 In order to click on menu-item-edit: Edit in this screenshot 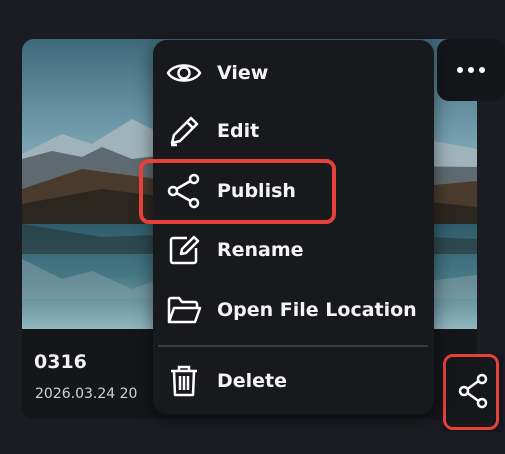, I will do `click(293, 131)`.